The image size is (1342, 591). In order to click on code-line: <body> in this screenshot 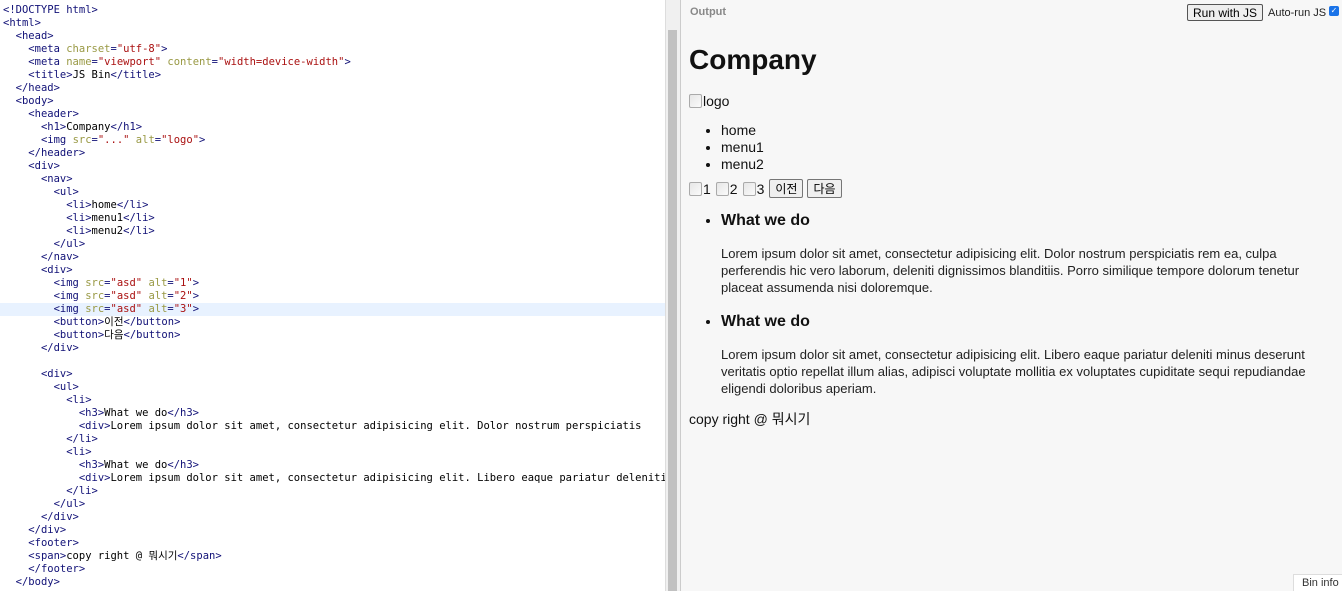, I will do `click(332, 101)`.